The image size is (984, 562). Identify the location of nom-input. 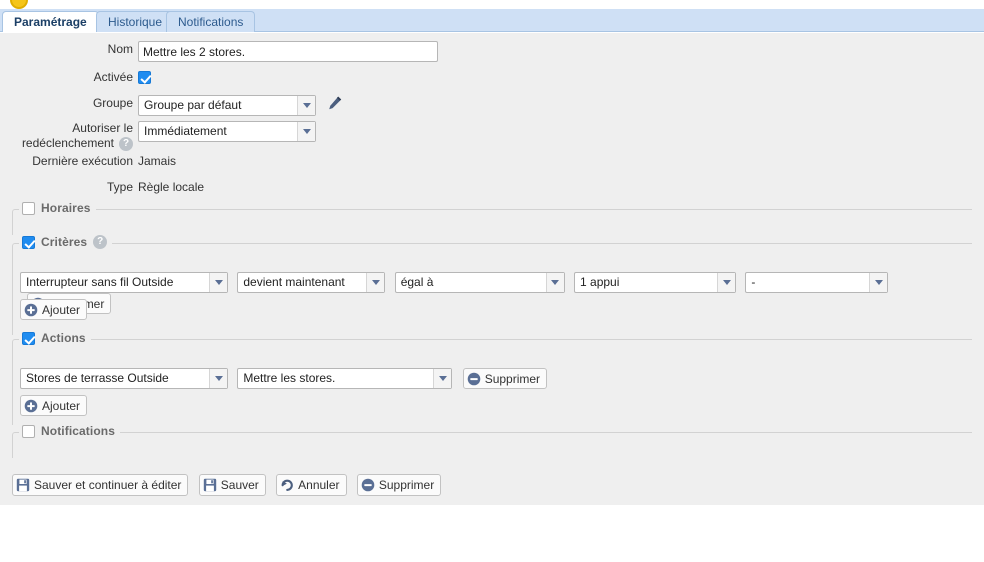
(288, 51).